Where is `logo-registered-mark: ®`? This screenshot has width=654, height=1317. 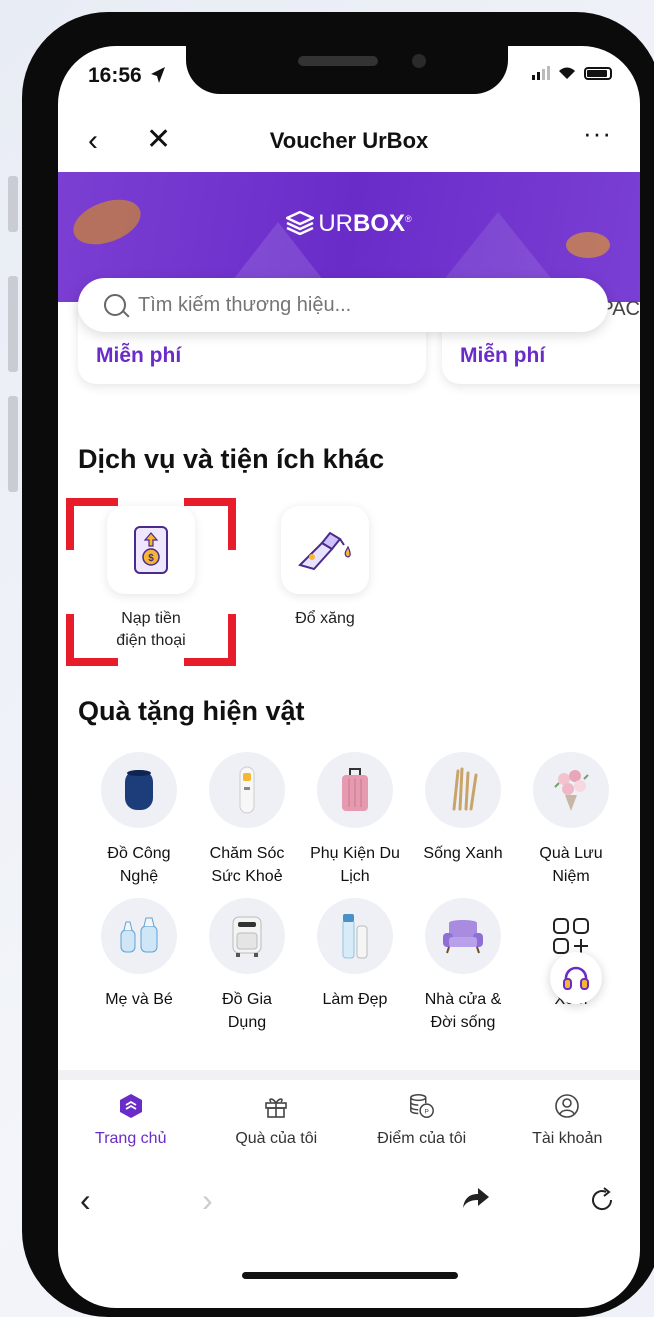
logo-registered-mark: ® is located at coordinates (408, 219).